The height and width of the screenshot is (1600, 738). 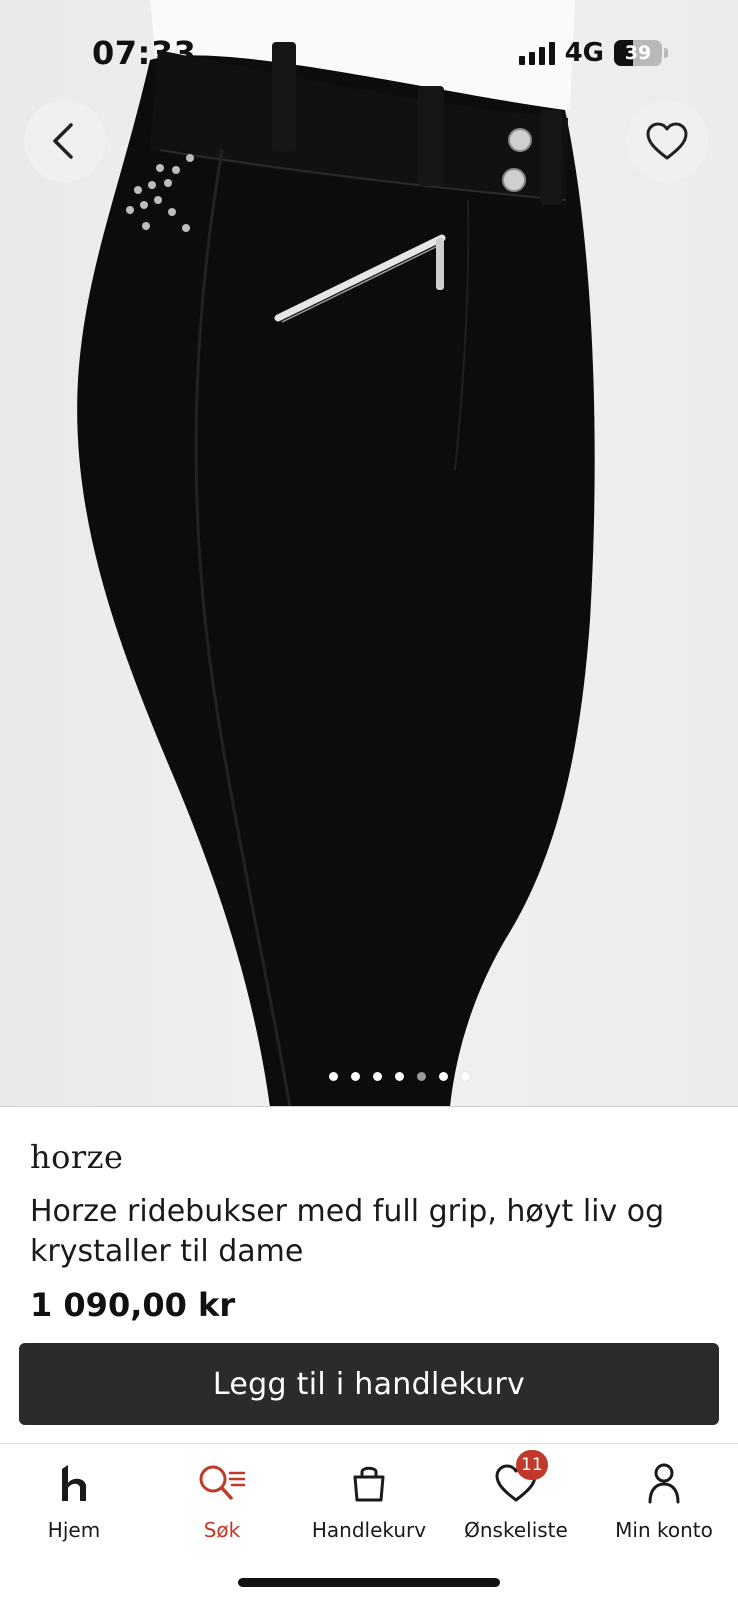 What do you see at coordinates (74, 1530) in the screenshot?
I see `tab-home-label: Hjem` at bounding box center [74, 1530].